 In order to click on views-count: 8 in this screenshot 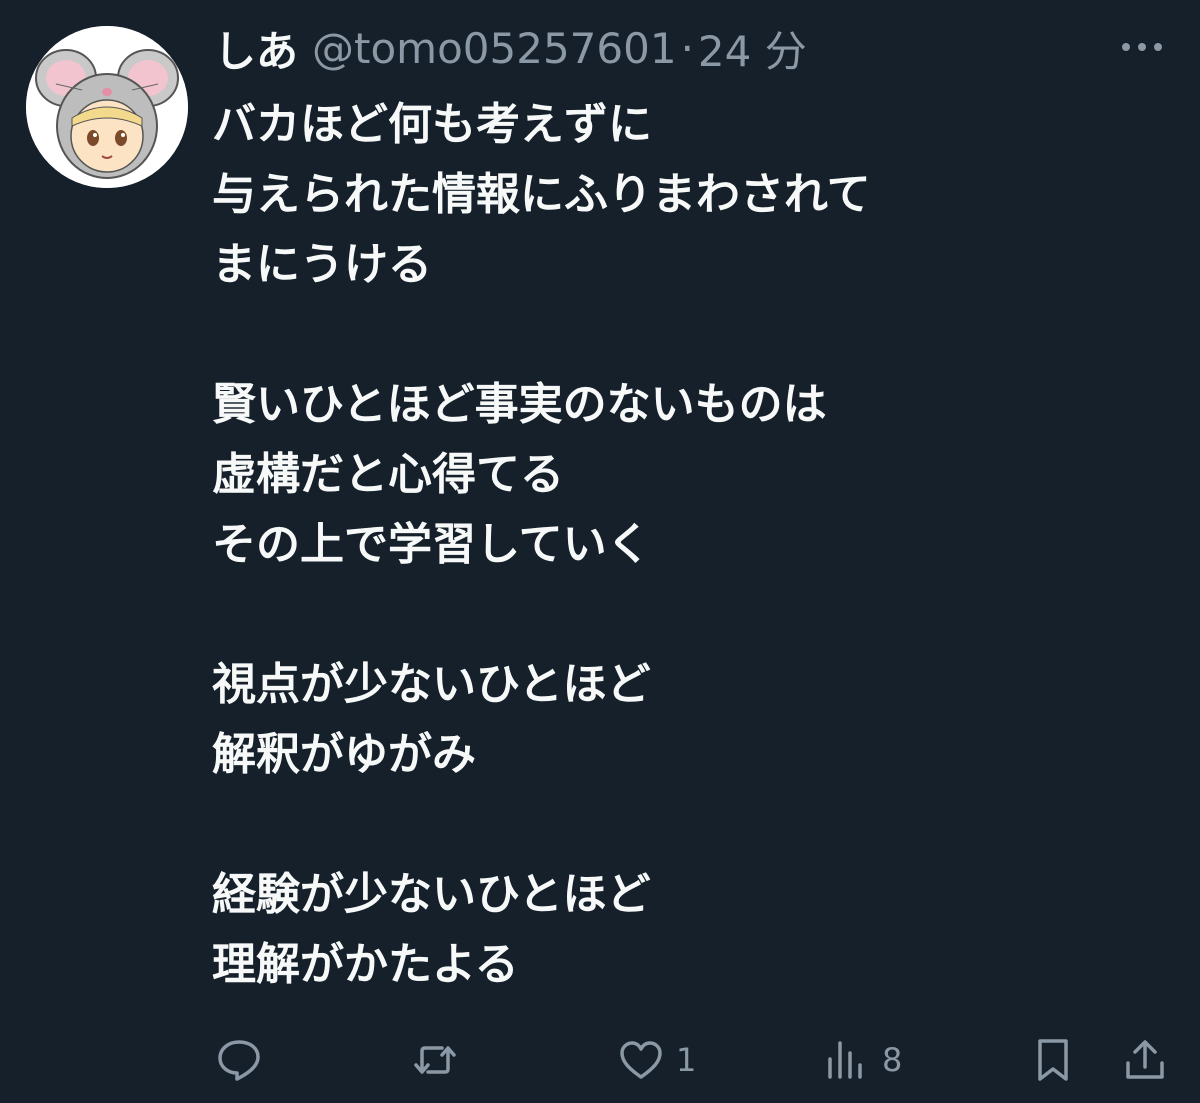, I will do `click(892, 1060)`.